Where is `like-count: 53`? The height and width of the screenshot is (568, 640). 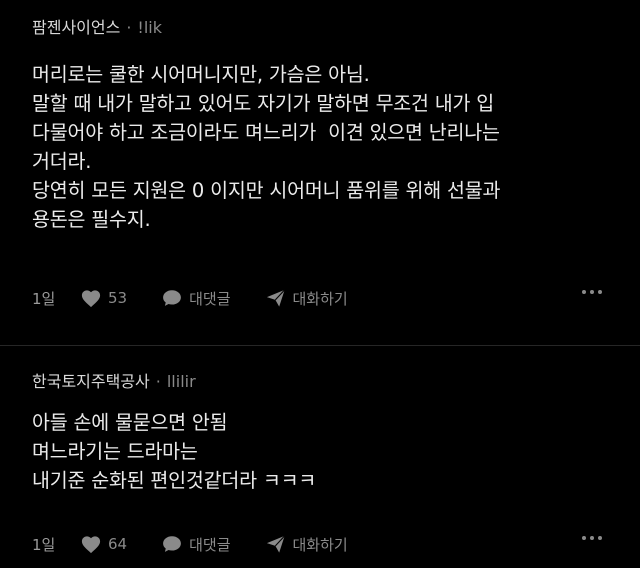 like-count: 53 is located at coordinates (118, 298).